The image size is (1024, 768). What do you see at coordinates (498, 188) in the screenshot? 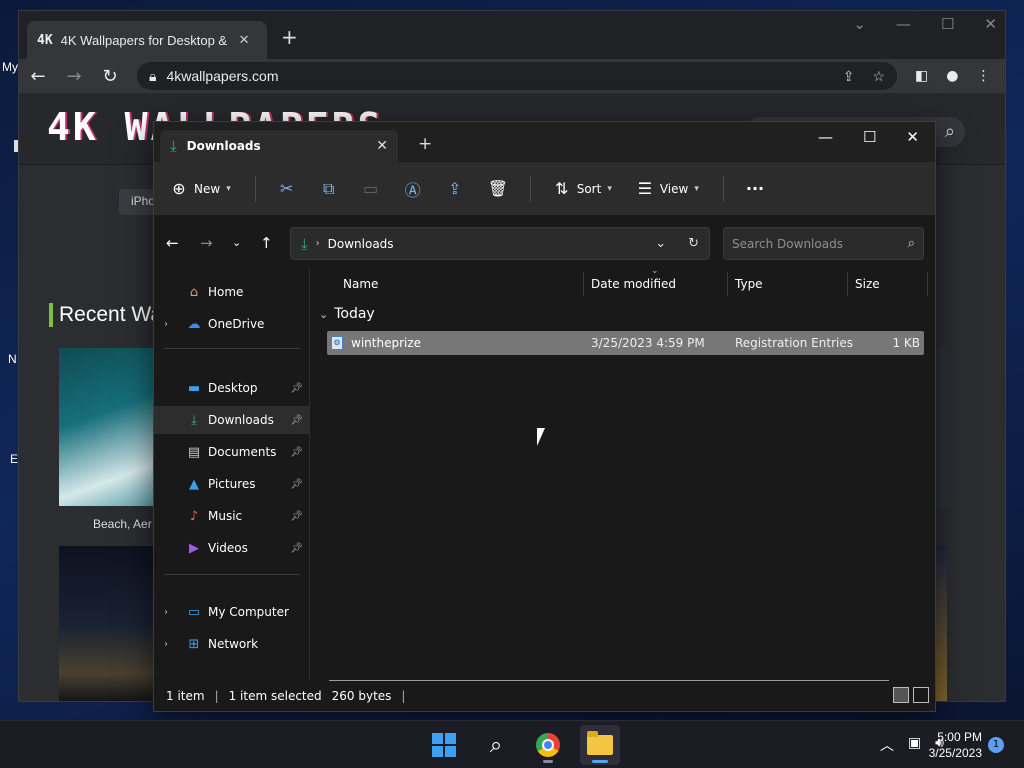
I see `delete-button: 🗑︎` at bounding box center [498, 188].